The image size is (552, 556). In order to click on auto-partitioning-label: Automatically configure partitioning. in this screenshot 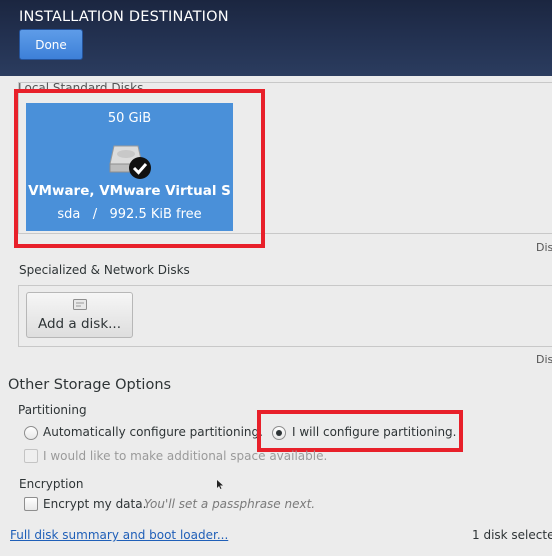, I will do `click(153, 432)`.